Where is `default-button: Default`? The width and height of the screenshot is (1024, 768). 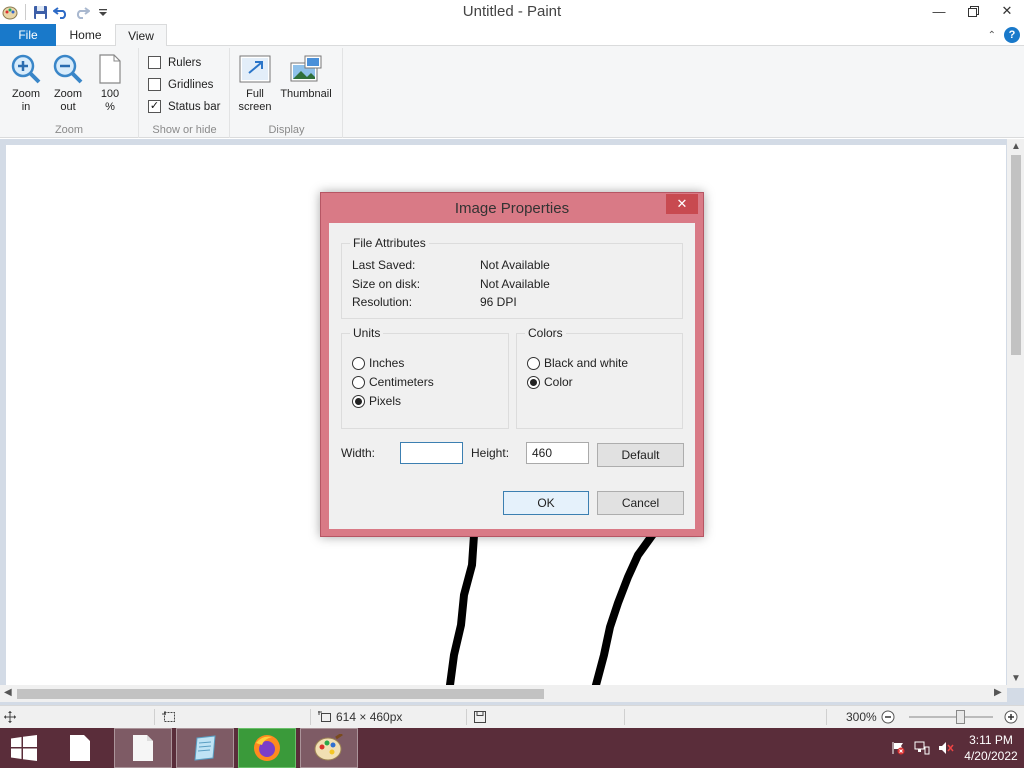 default-button: Default is located at coordinates (640, 455).